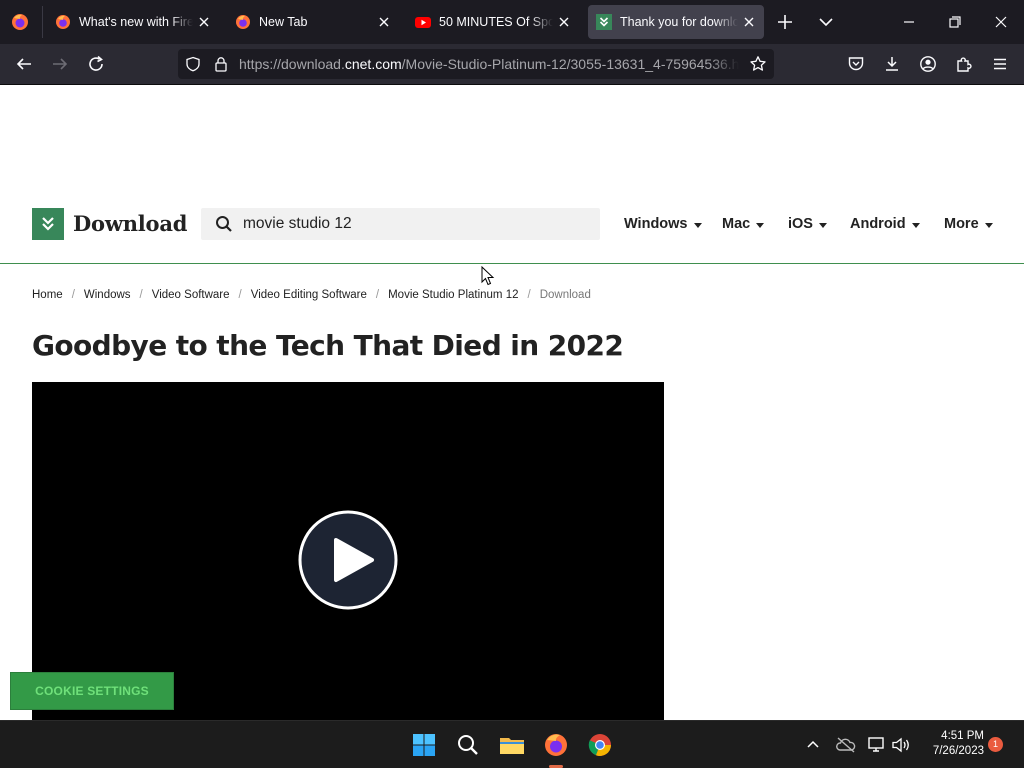 This screenshot has height=768, width=1024. Describe the element at coordinates (92, 691) in the screenshot. I see `cookie-settings-button: COOKIE SETTINGS` at that location.